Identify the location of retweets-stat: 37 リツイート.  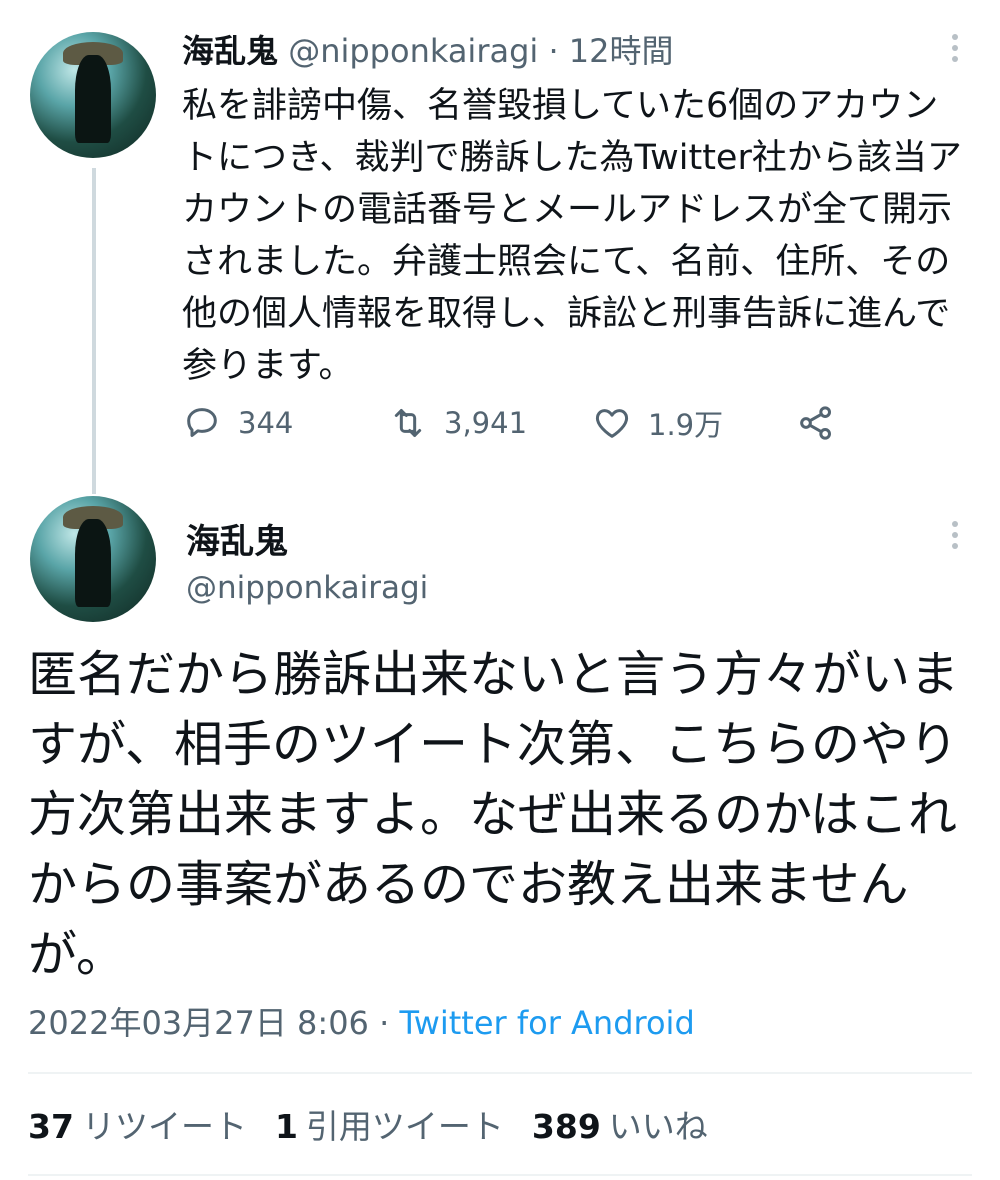
(137, 1124).